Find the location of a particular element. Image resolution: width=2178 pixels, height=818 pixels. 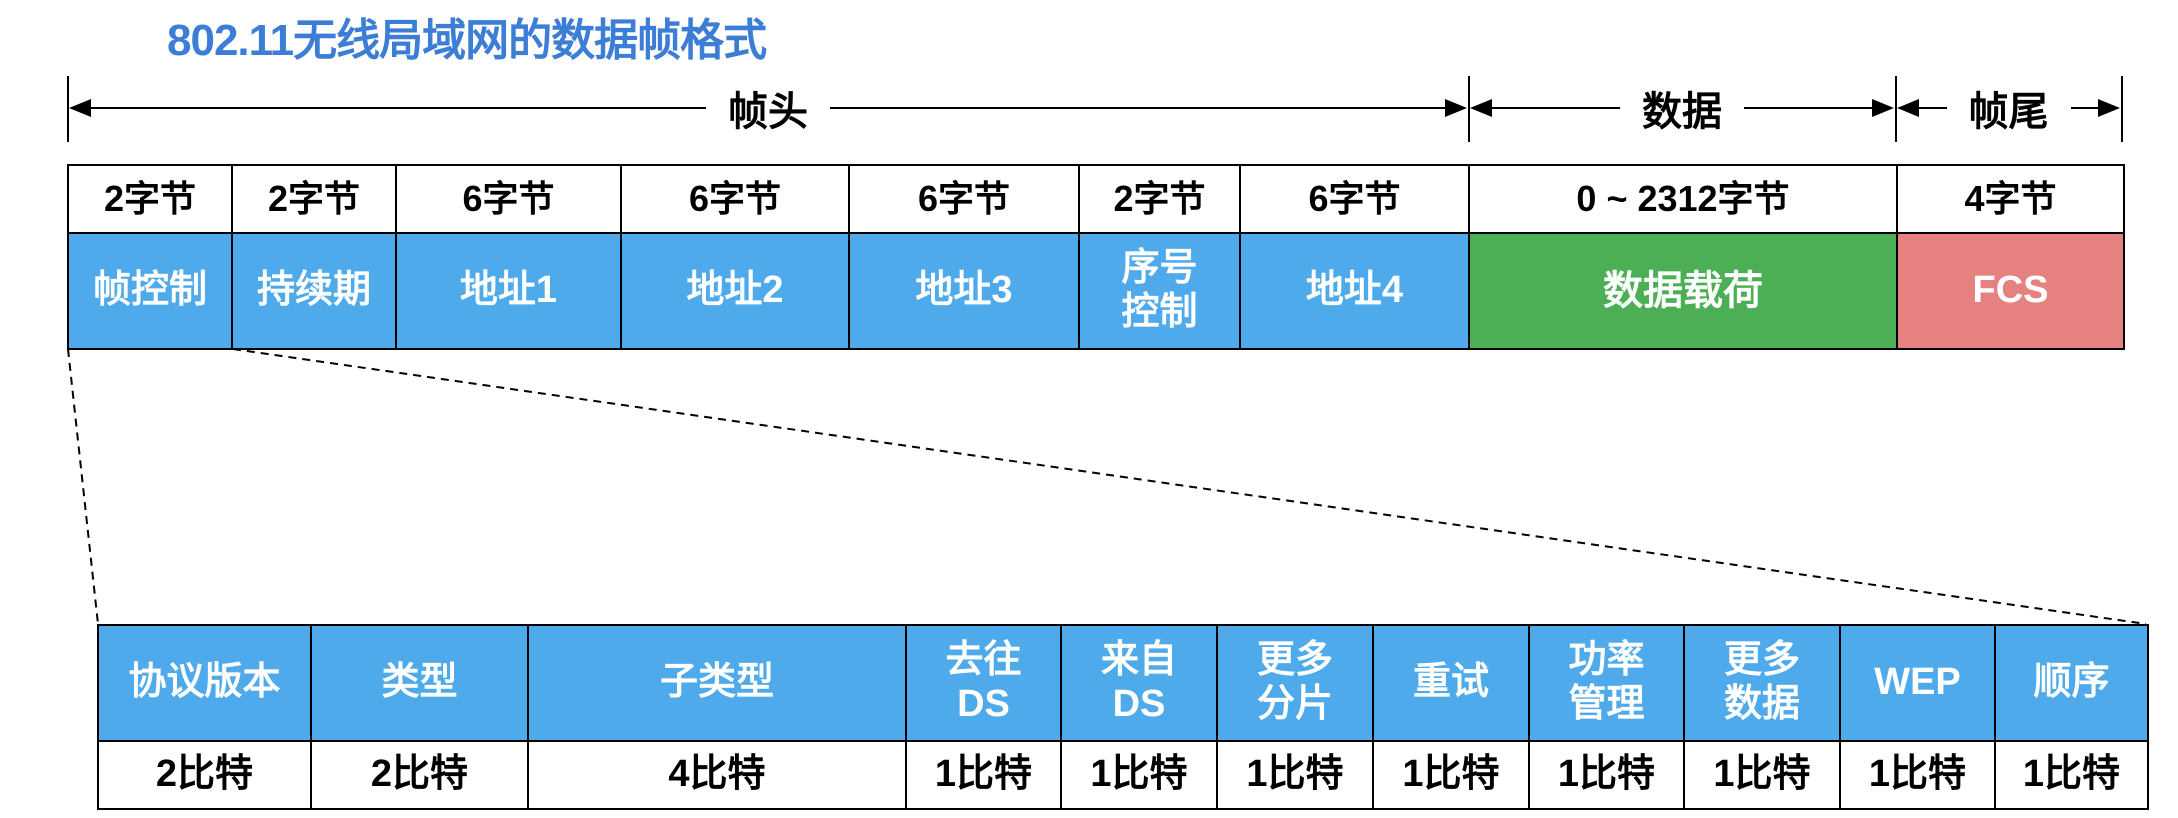

cf-more-data: 更多 数据 is located at coordinates (1762, 683).